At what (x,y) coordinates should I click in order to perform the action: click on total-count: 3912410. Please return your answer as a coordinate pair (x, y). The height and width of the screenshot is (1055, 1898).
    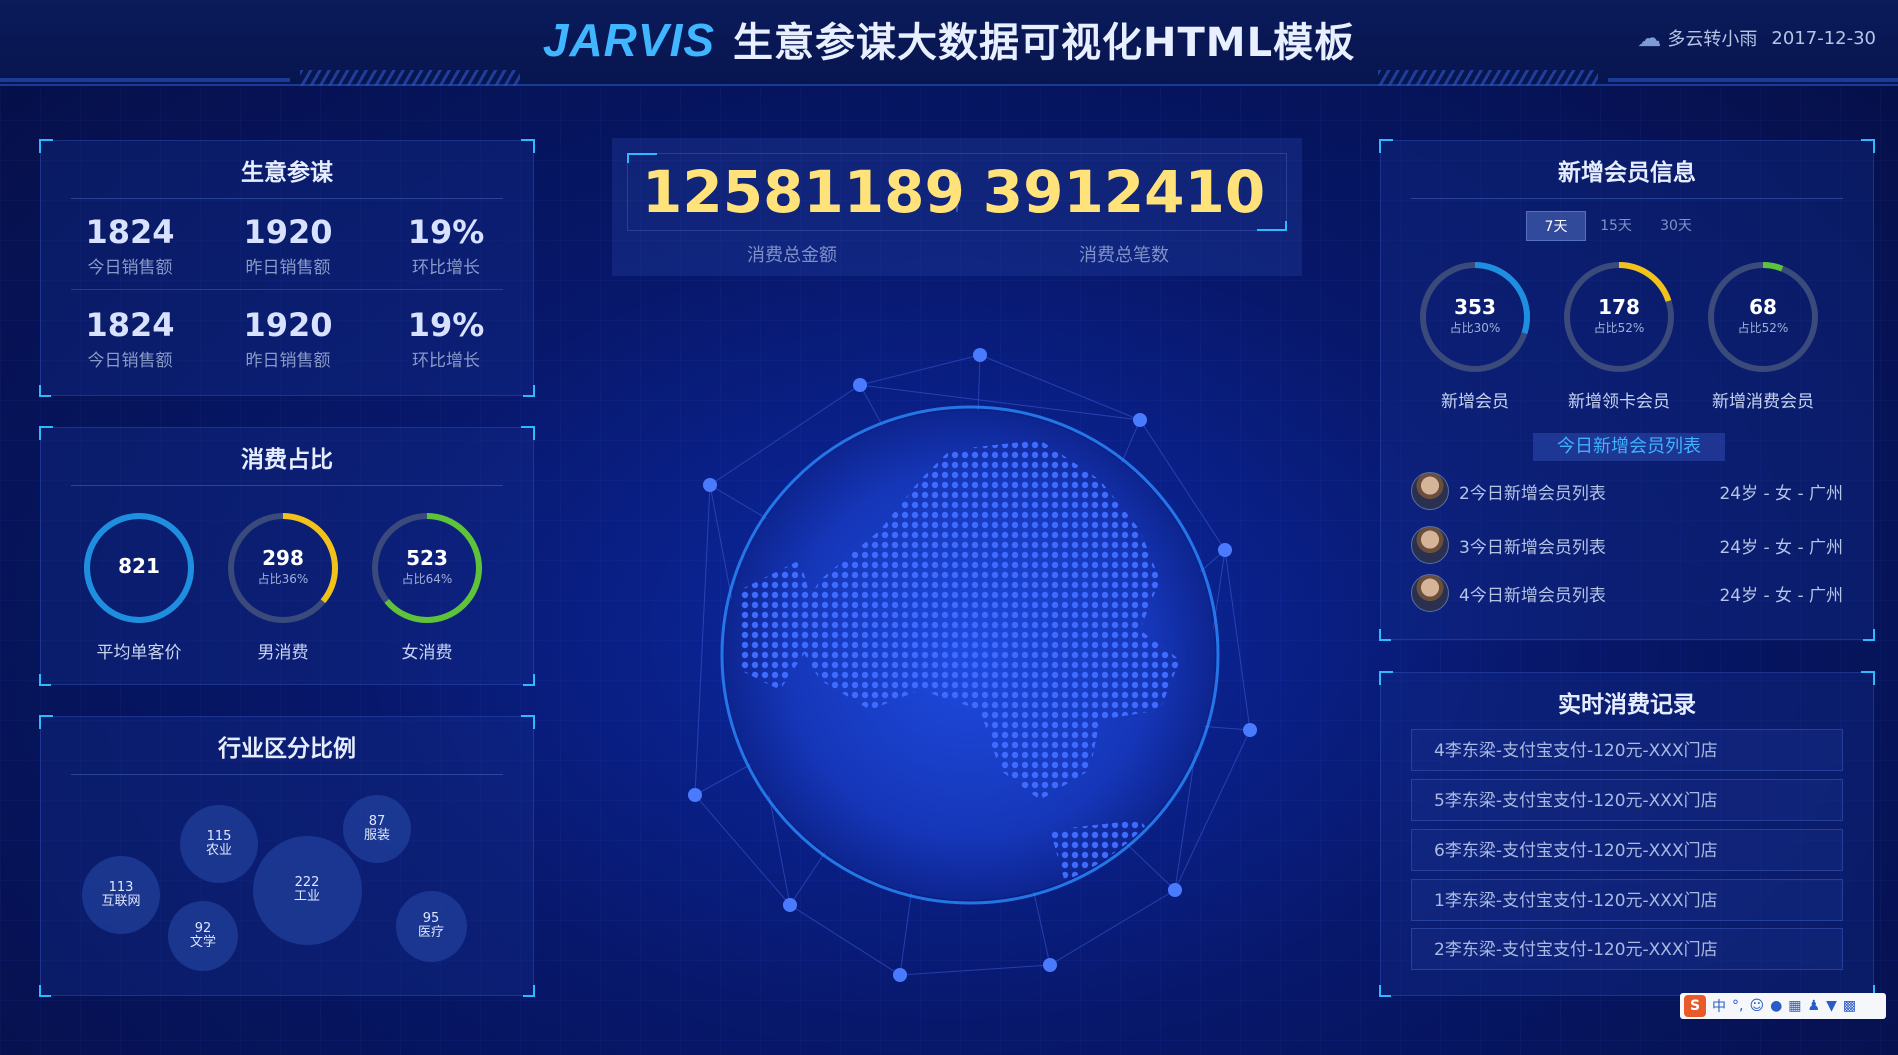
    Looking at the image, I should click on (1124, 192).